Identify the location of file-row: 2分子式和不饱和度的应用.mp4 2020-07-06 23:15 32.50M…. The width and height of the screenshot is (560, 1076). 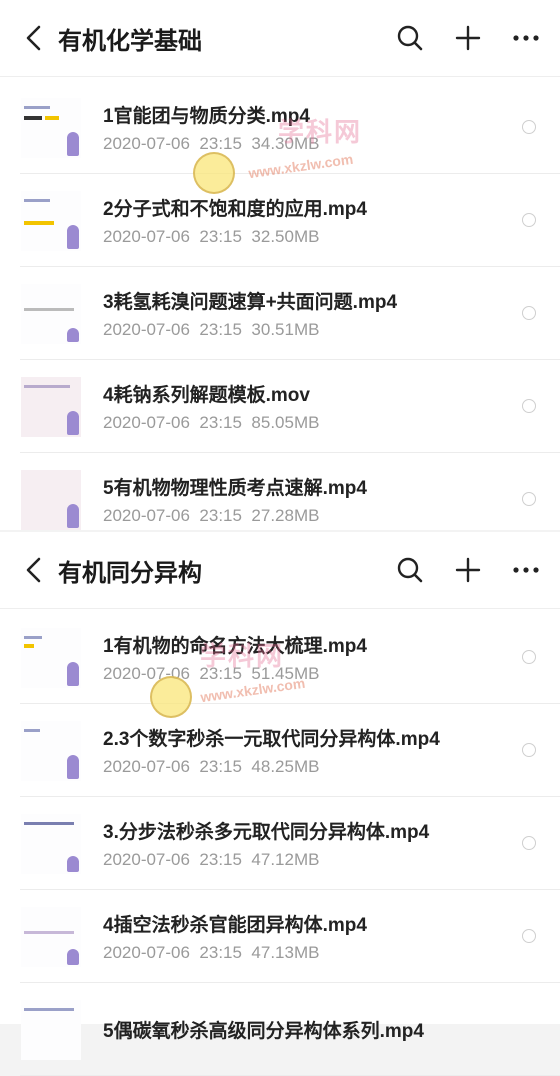
(280, 220).